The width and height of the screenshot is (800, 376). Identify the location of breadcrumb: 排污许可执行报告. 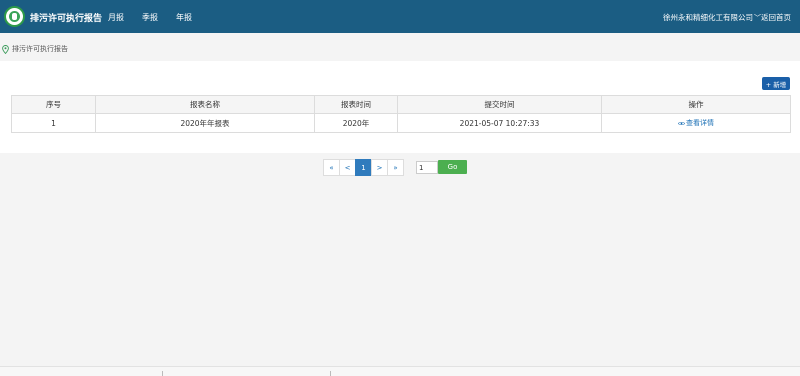
(35, 49).